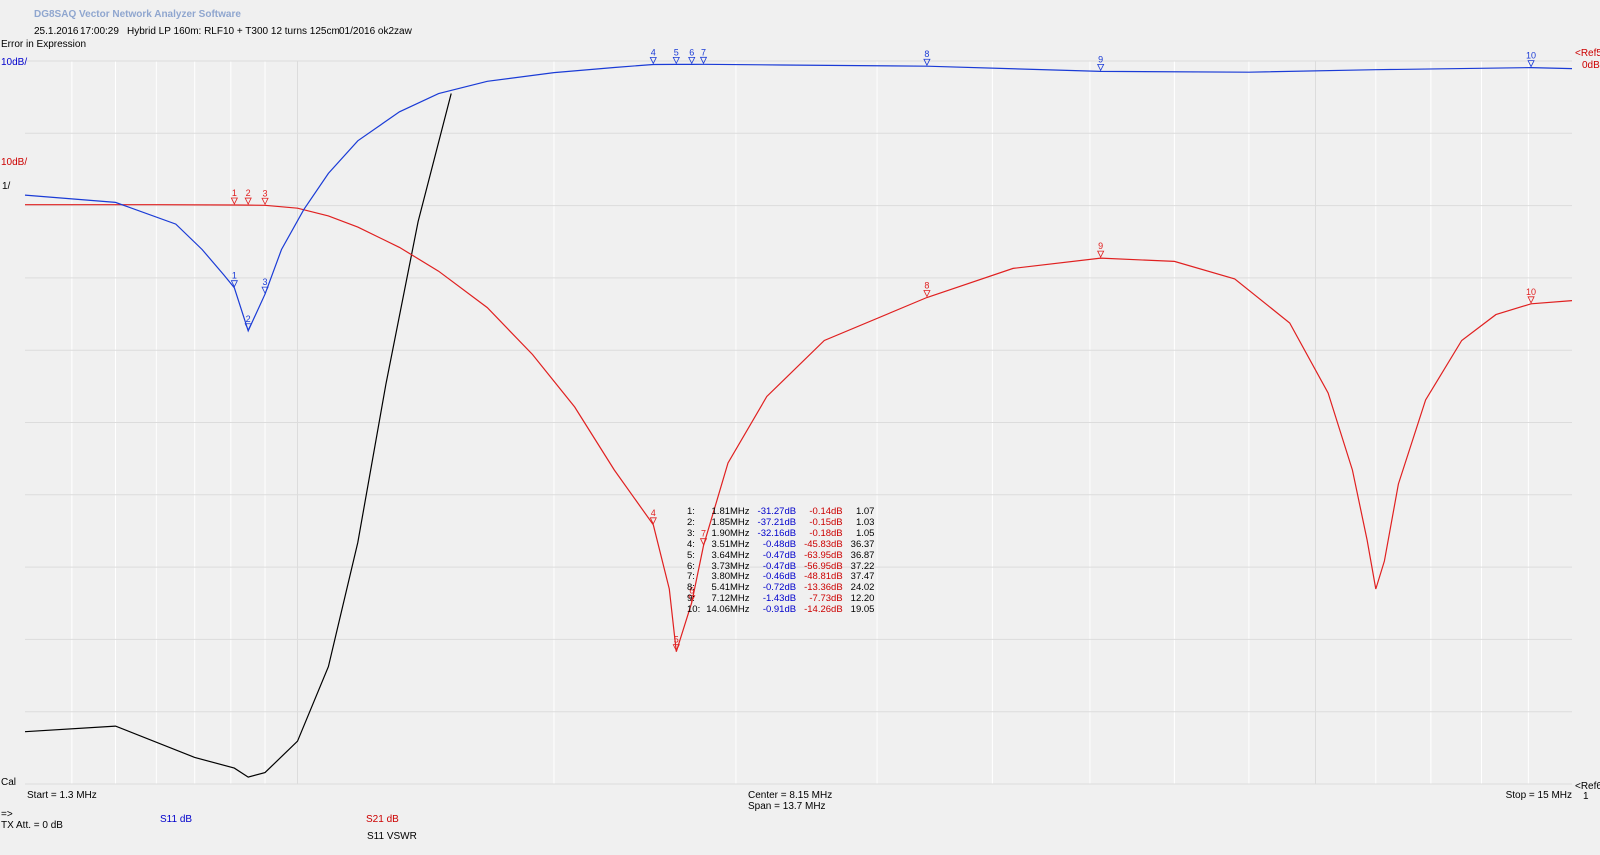  Describe the element at coordinates (691, 555) in the screenshot. I see `marker-idx-cell: 5:` at that location.